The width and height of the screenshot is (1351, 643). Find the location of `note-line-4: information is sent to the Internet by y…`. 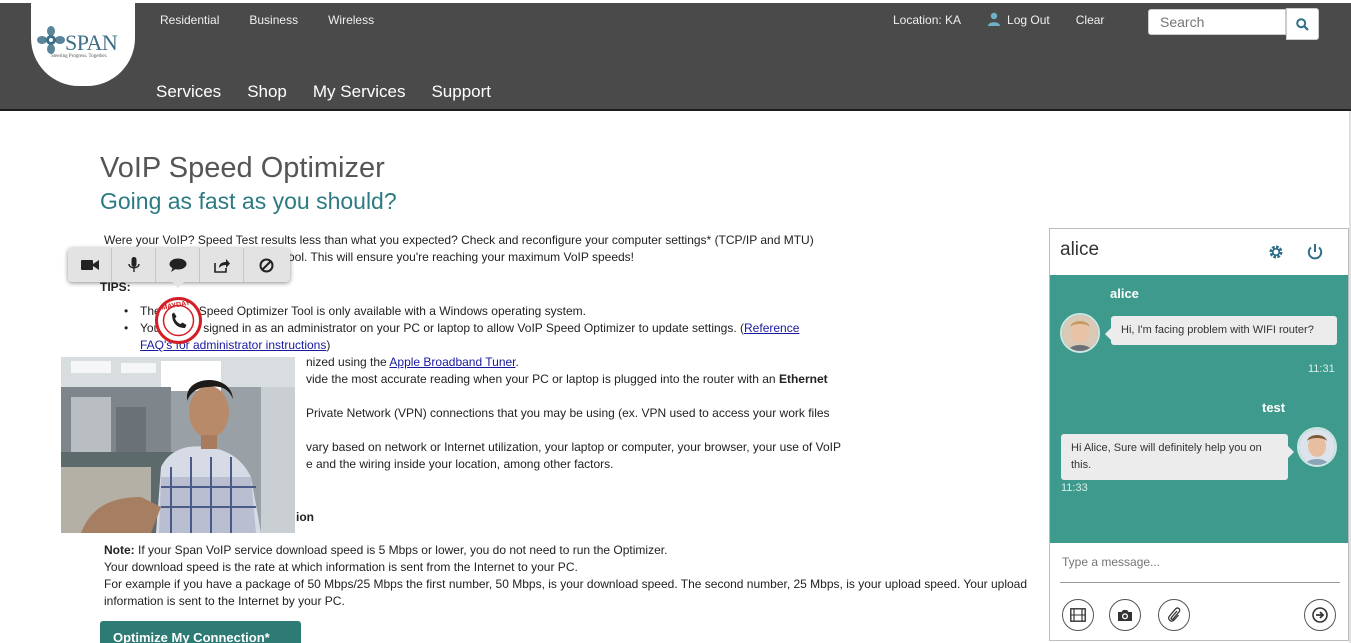

note-line-4: information is sent to the Internet by y… is located at coordinates (224, 601).